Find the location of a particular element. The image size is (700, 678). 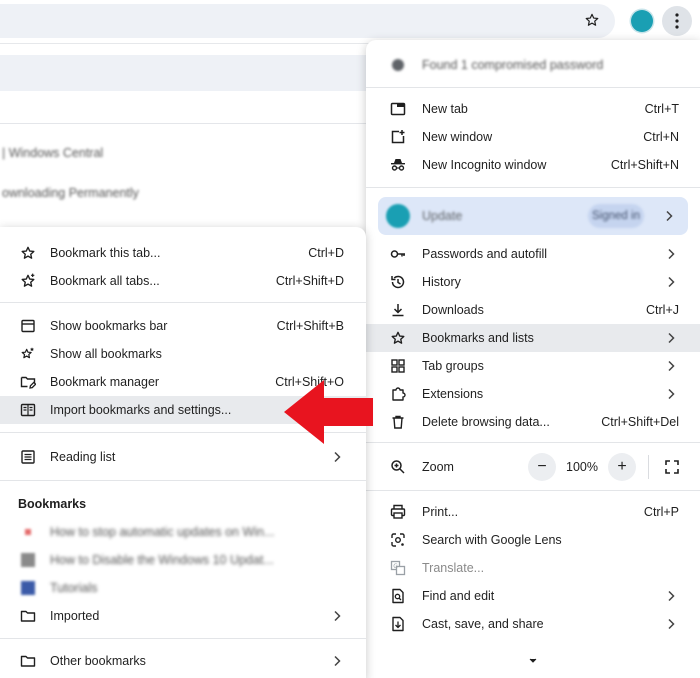

menu-item-label: Find and edit is located at coordinates (458, 596).